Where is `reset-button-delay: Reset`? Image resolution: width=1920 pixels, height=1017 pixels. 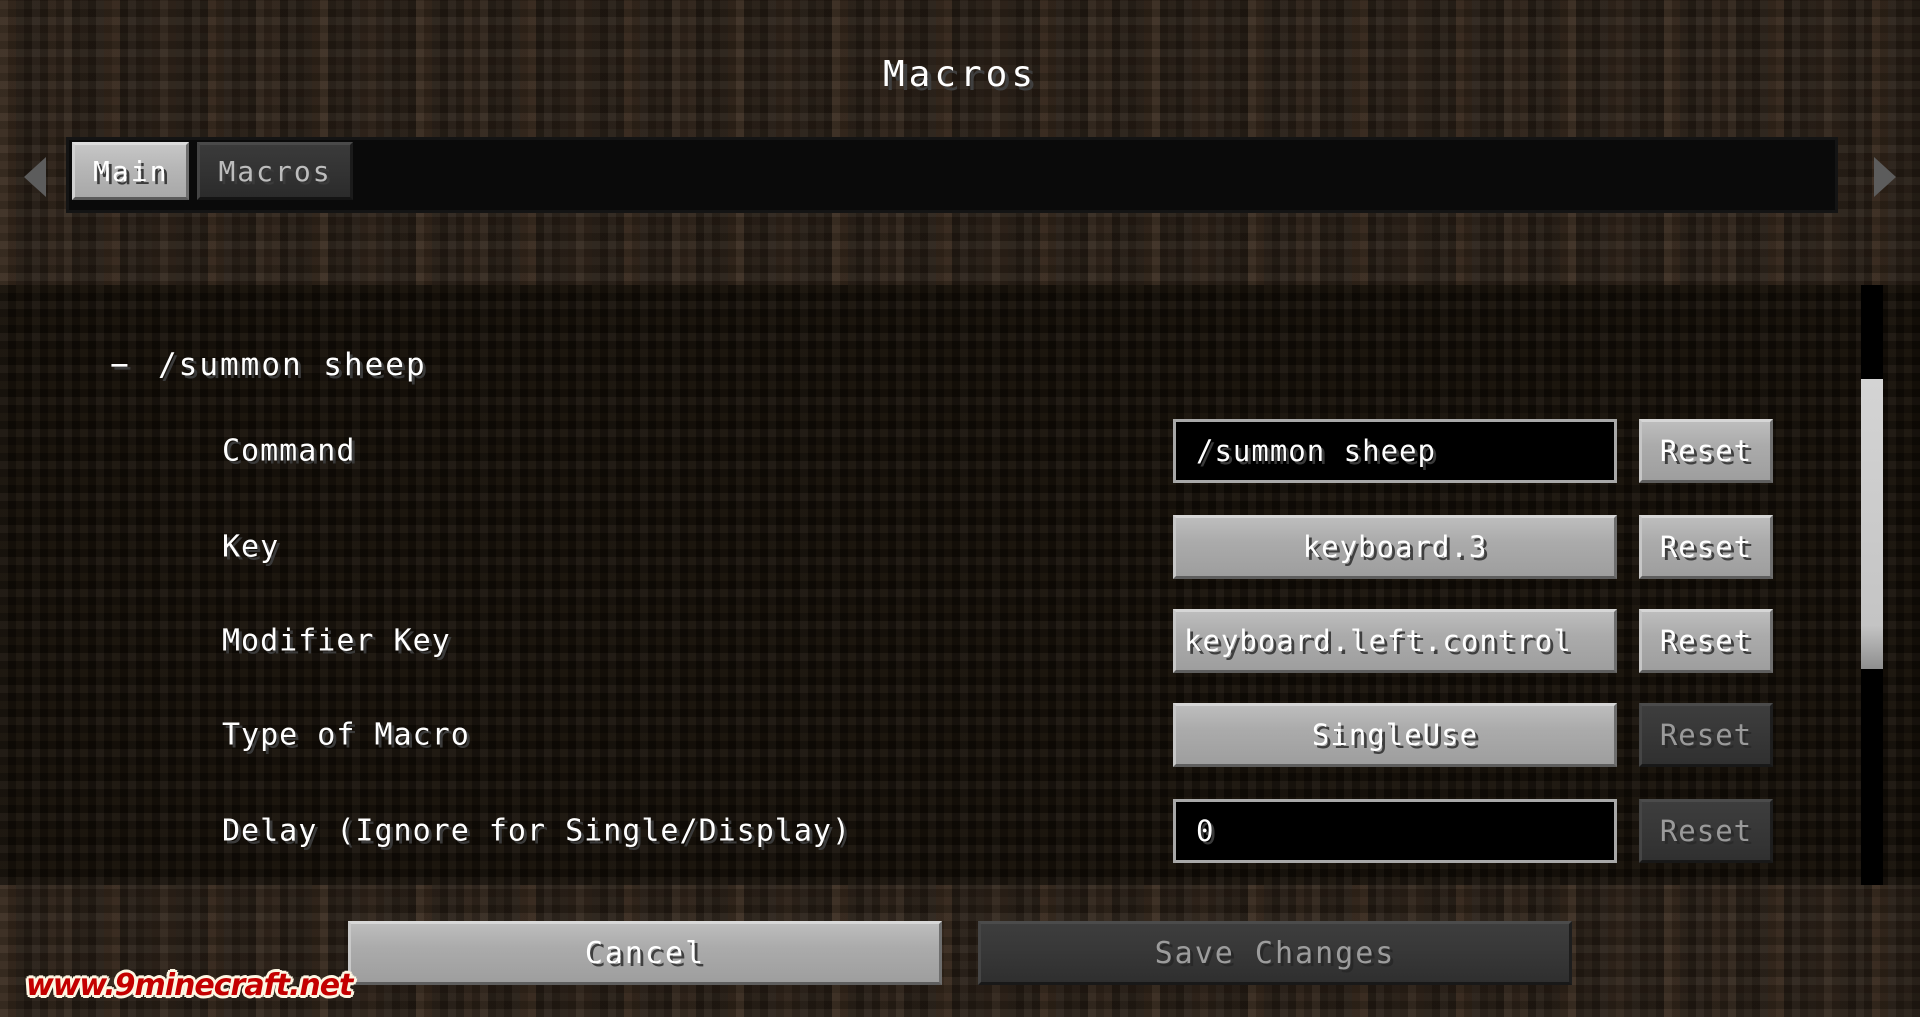 reset-button-delay: Reset is located at coordinates (1706, 831).